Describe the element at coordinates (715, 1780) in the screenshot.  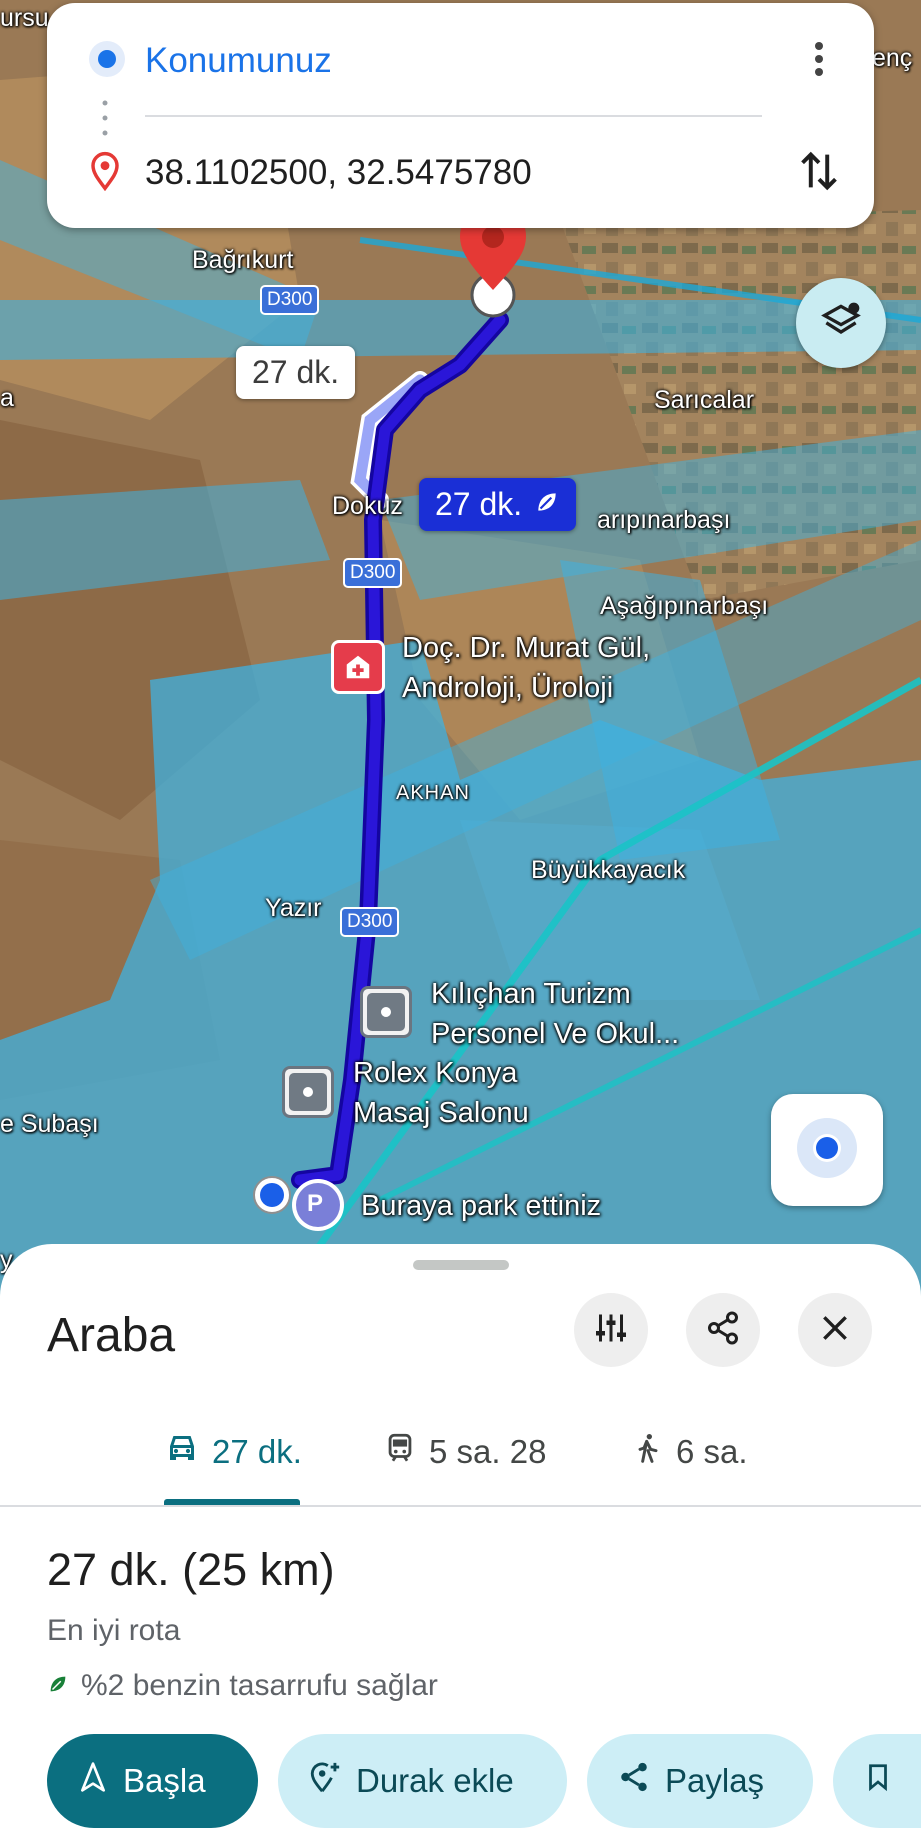
I see `share-label: Paylaş` at that location.